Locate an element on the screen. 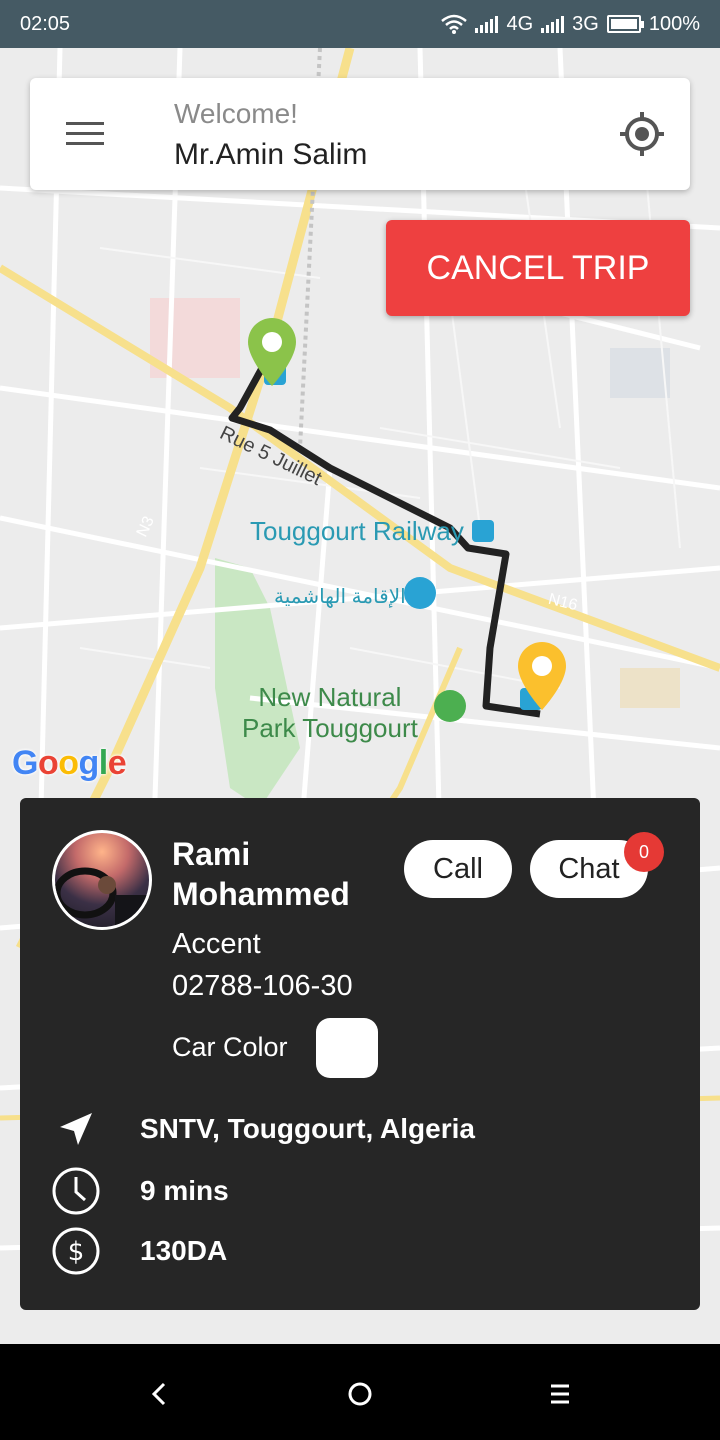 The image size is (720, 1440). welcome-header-card: Welcome! Mr.Amin Salim is located at coordinates (360, 134).